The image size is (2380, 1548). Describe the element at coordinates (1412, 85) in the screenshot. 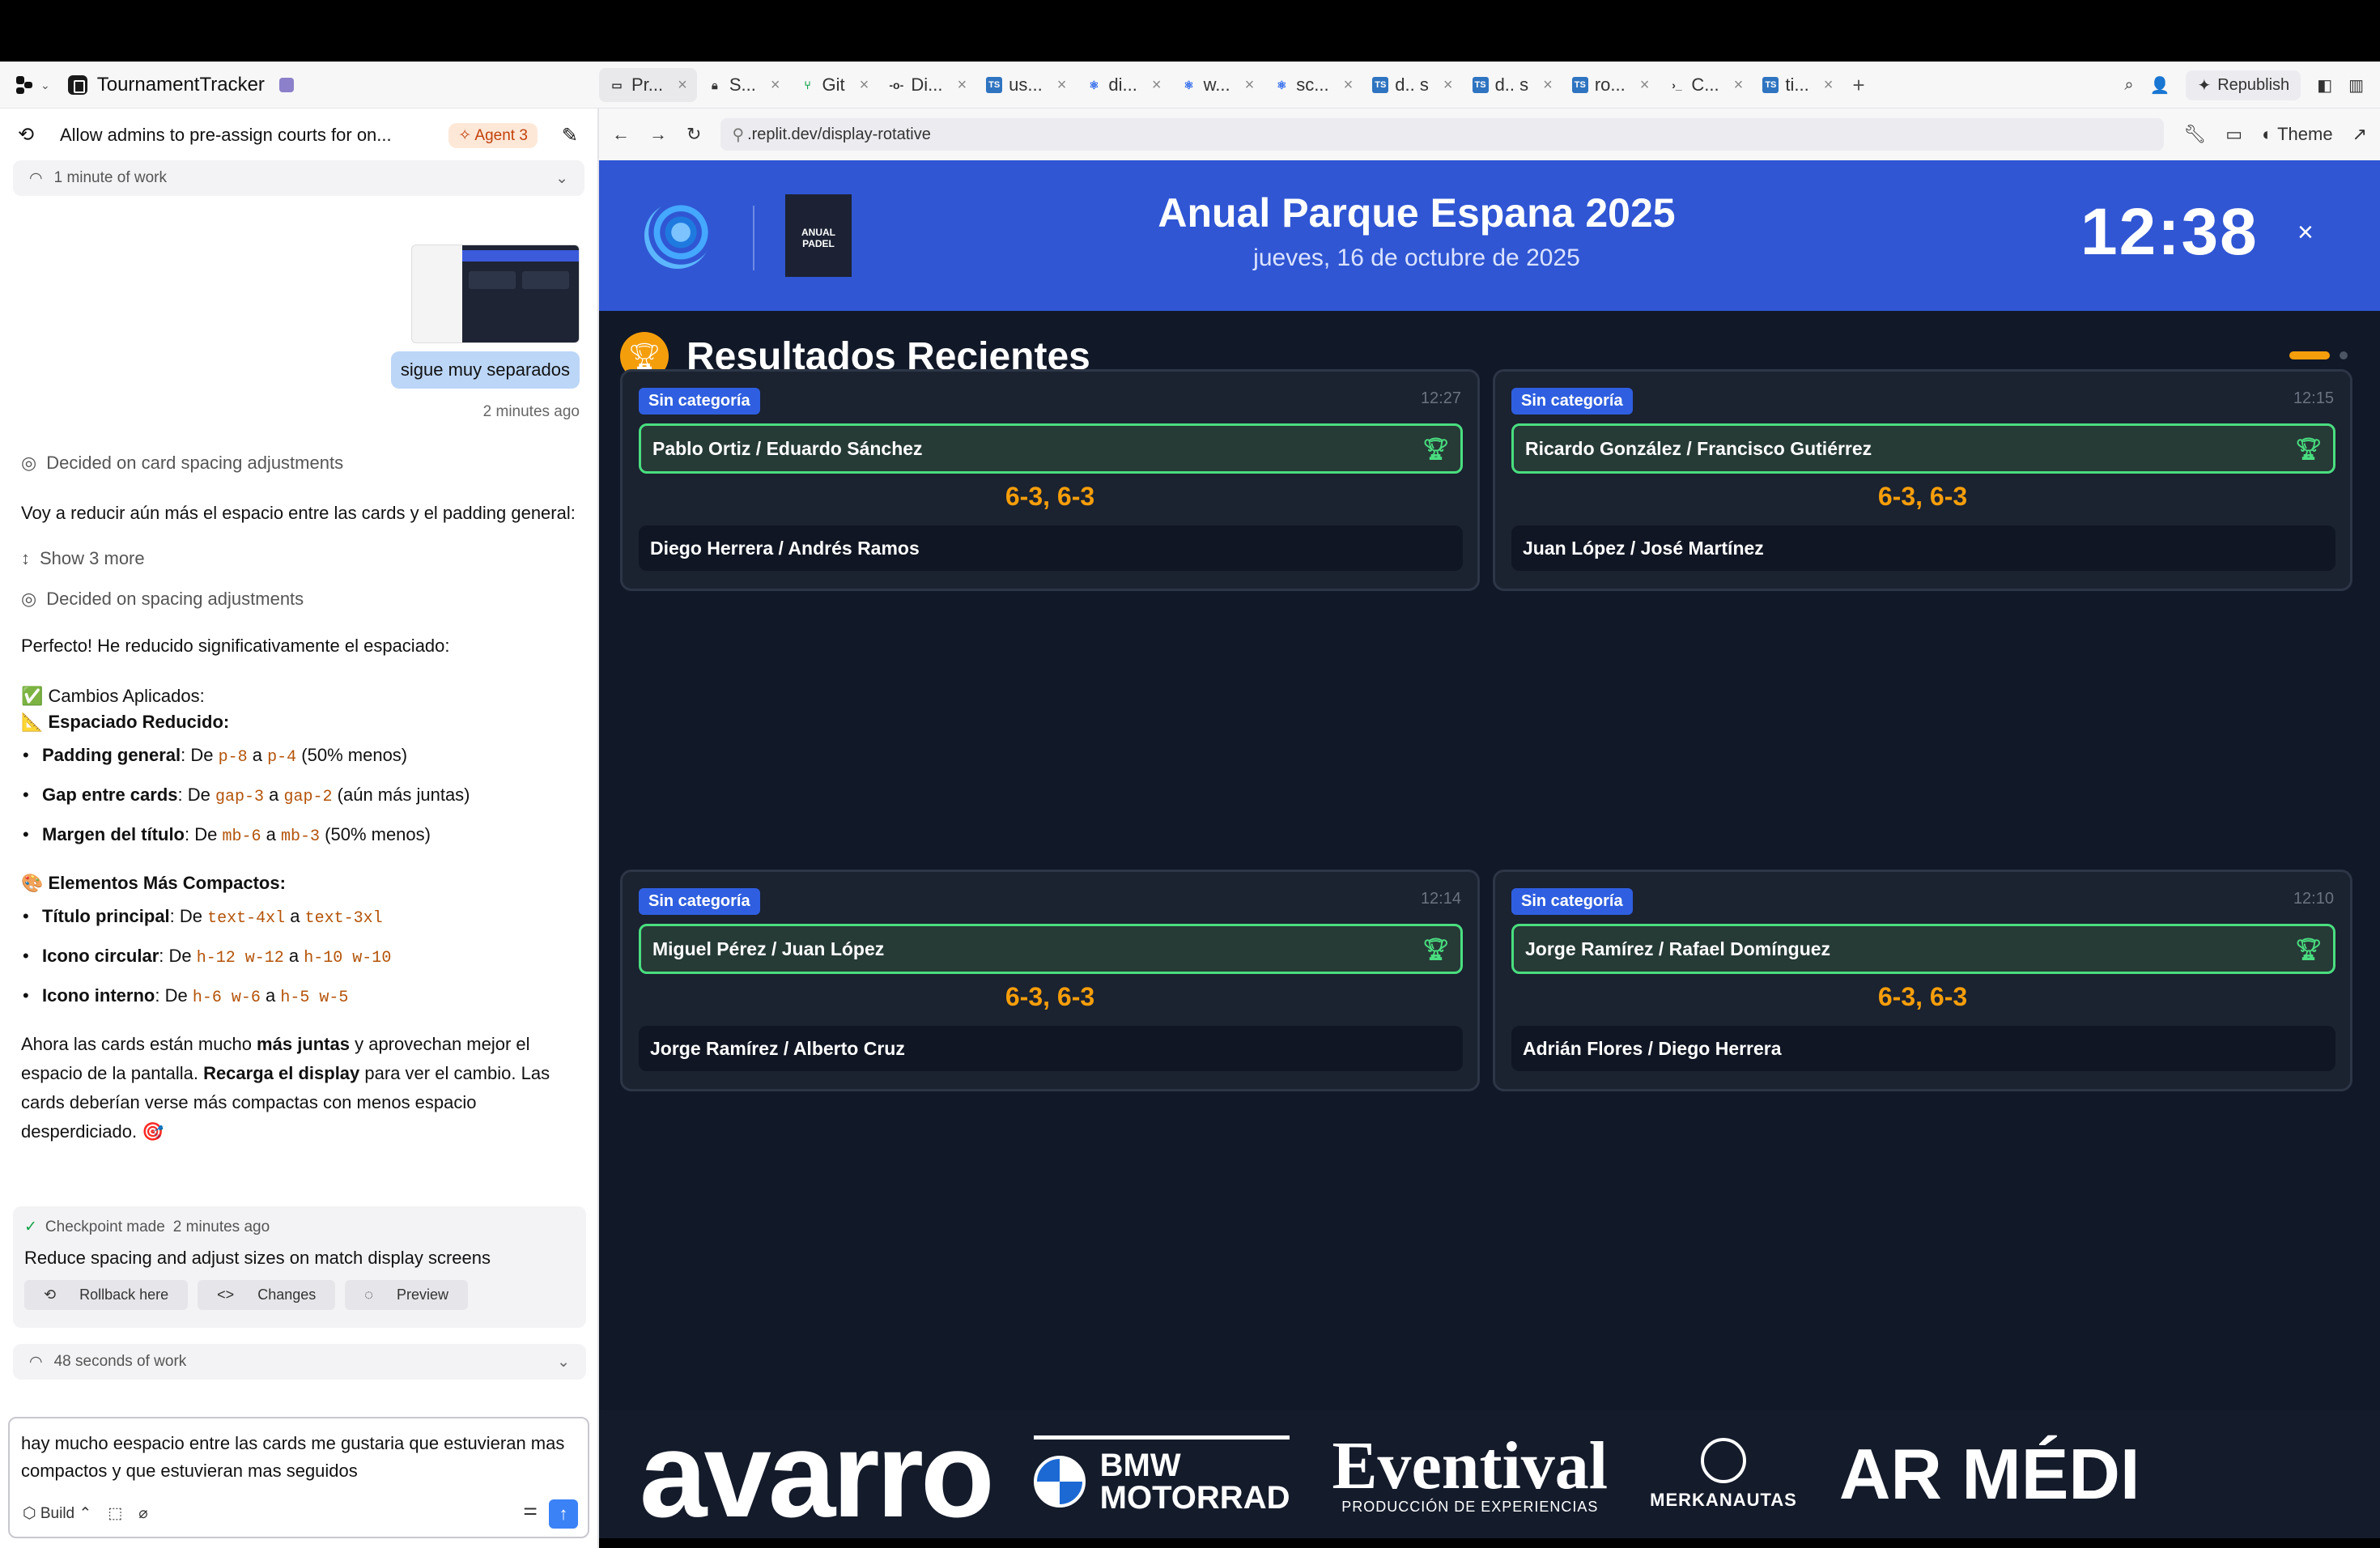

I see `tab-8: TS d.. s ×` at that location.